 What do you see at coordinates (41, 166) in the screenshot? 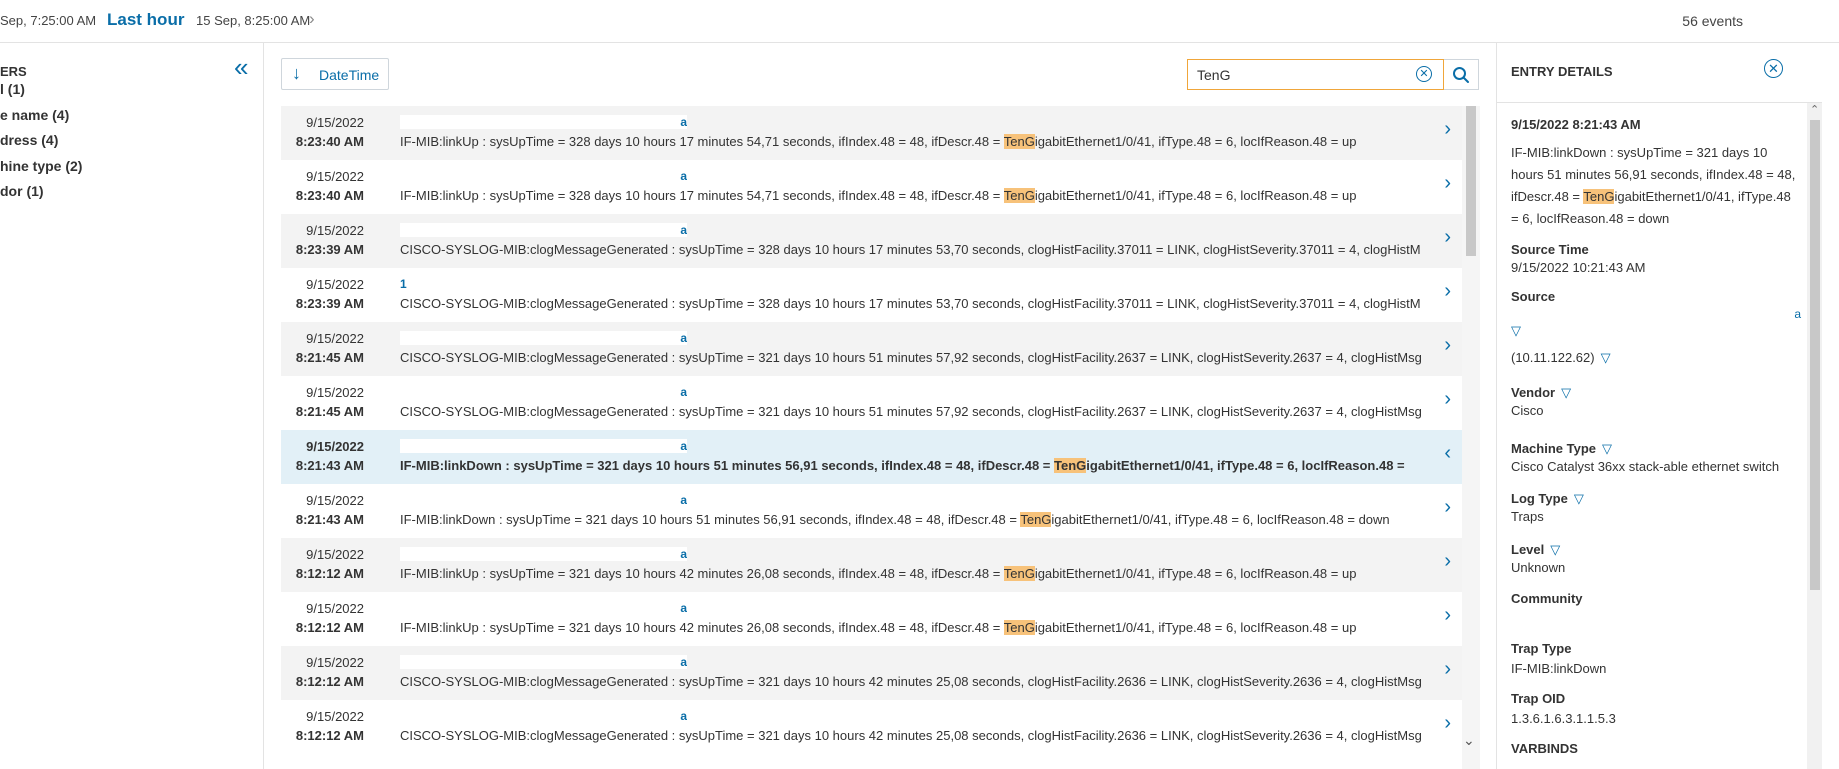
I see `filter-group: hine type (2)` at bounding box center [41, 166].